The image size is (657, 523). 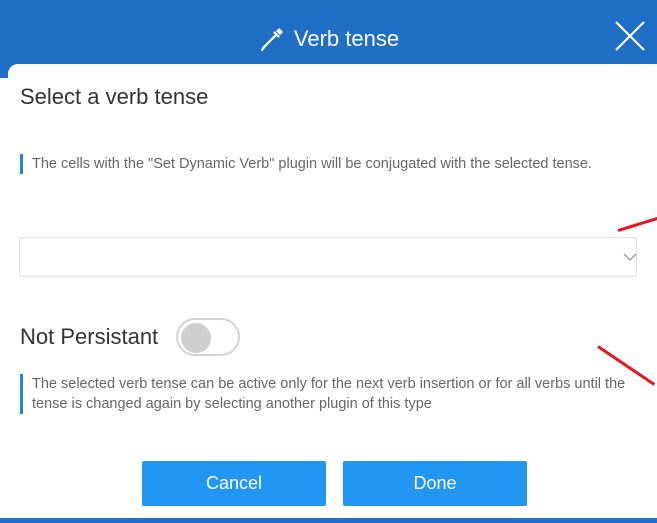 I want to click on done-button: Done, so click(x=435, y=483).